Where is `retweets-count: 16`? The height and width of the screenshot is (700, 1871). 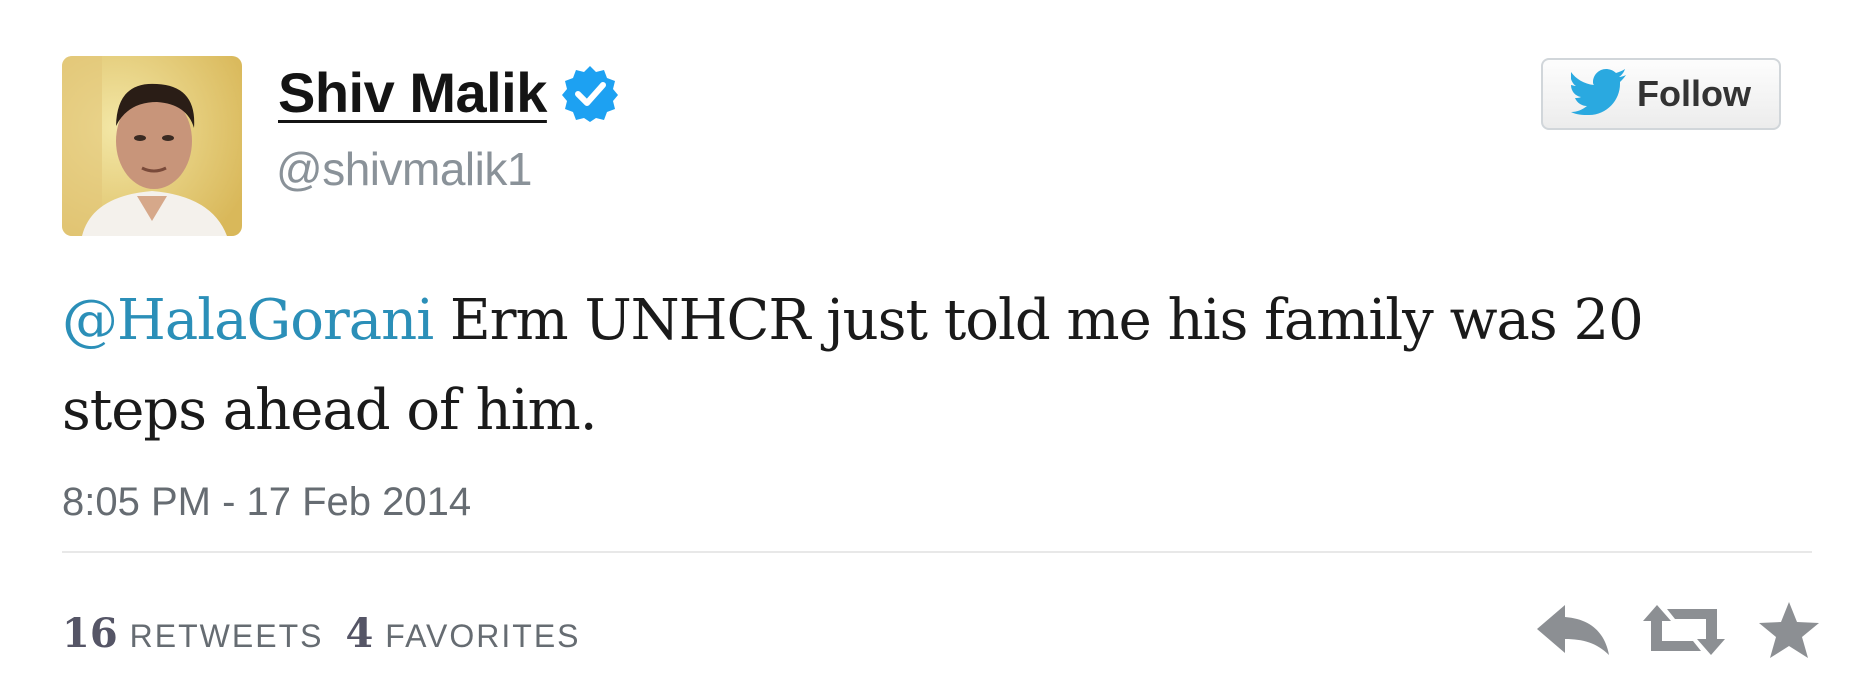 retweets-count: 16 is located at coordinates (90, 633).